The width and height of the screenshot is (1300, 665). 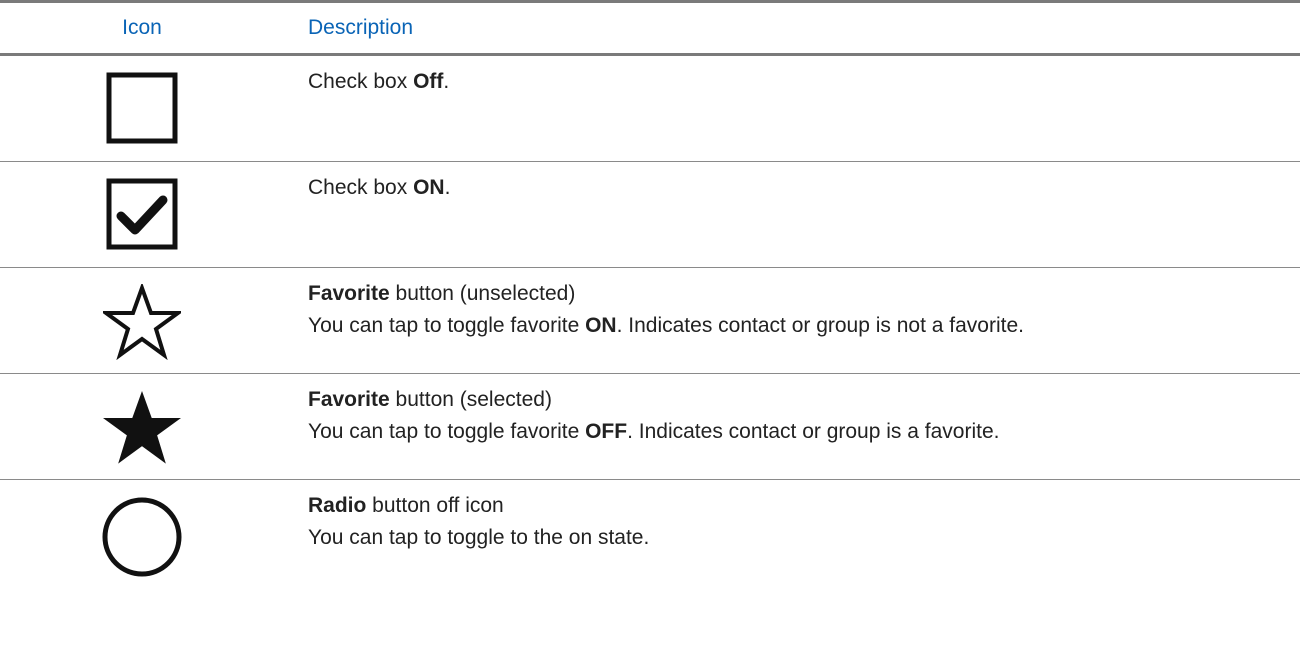 What do you see at coordinates (470, 399) in the screenshot?
I see `description-text: button (selected)` at bounding box center [470, 399].